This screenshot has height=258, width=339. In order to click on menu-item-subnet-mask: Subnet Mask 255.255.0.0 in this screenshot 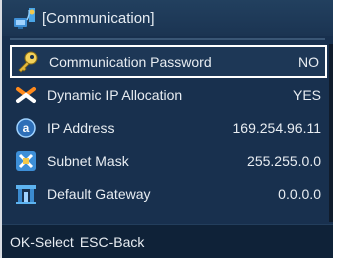, I will do `click(168, 160)`.